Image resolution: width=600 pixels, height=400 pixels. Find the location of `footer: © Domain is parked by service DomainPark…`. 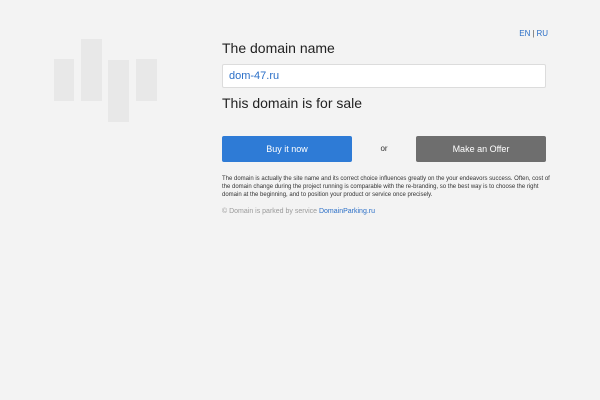

footer: © Domain is parked by service DomainPark… is located at coordinates (384, 211).